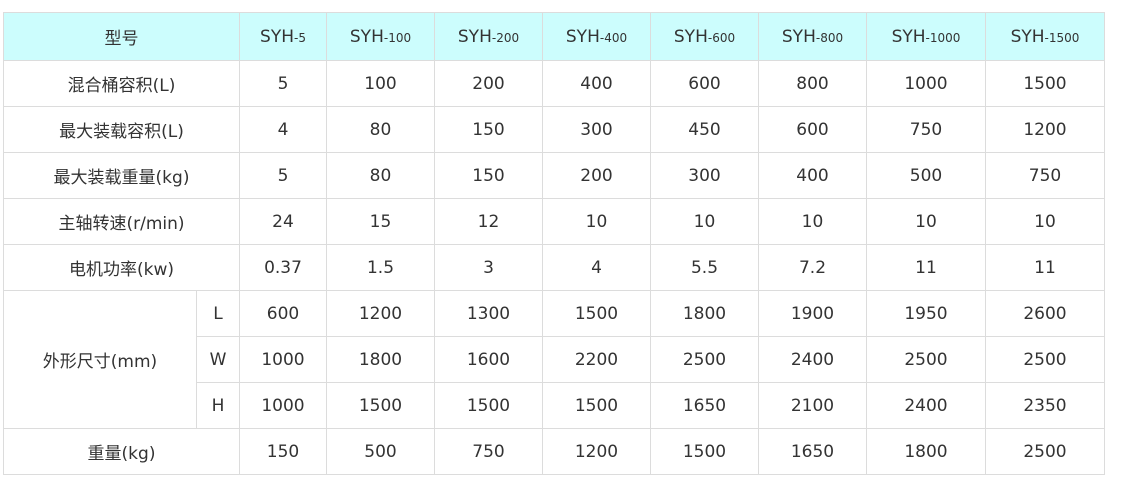  What do you see at coordinates (121, 221) in the screenshot?
I see `row-label: 主轴转速(r/min)` at bounding box center [121, 221].